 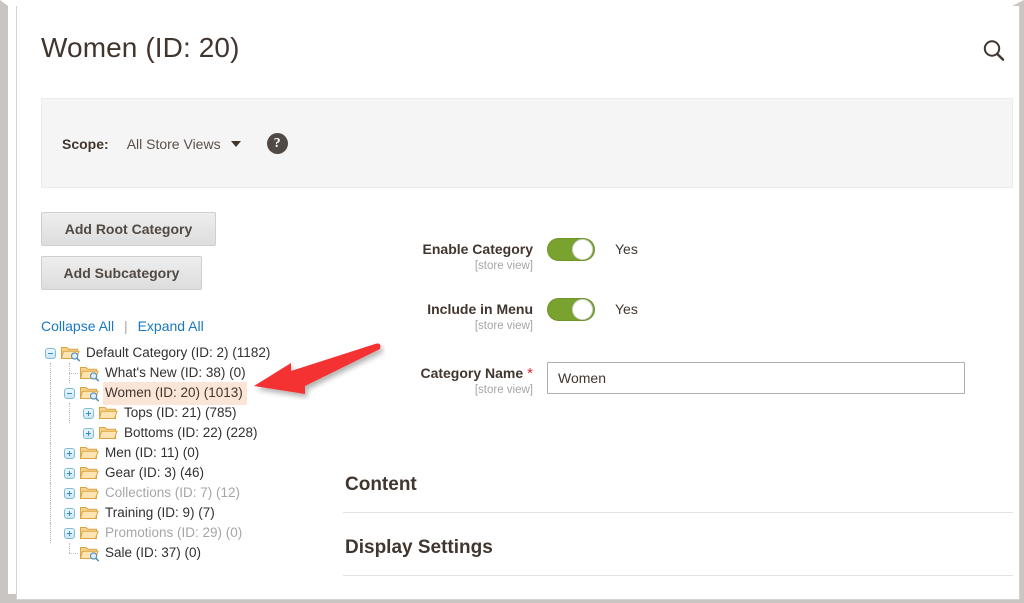 I want to click on search-icon, so click(x=994, y=51).